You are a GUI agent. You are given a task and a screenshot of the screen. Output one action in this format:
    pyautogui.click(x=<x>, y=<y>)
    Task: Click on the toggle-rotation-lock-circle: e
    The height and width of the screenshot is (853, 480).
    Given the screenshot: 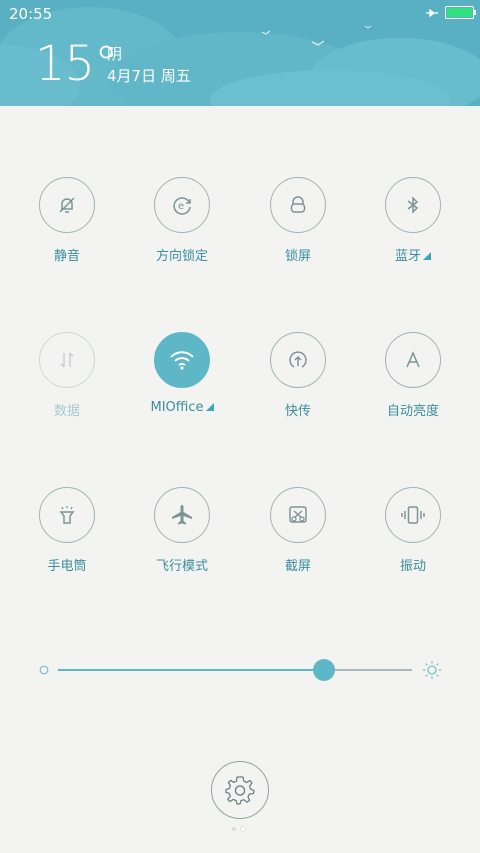 What is the action you would take?
    pyautogui.click(x=182, y=205)
    